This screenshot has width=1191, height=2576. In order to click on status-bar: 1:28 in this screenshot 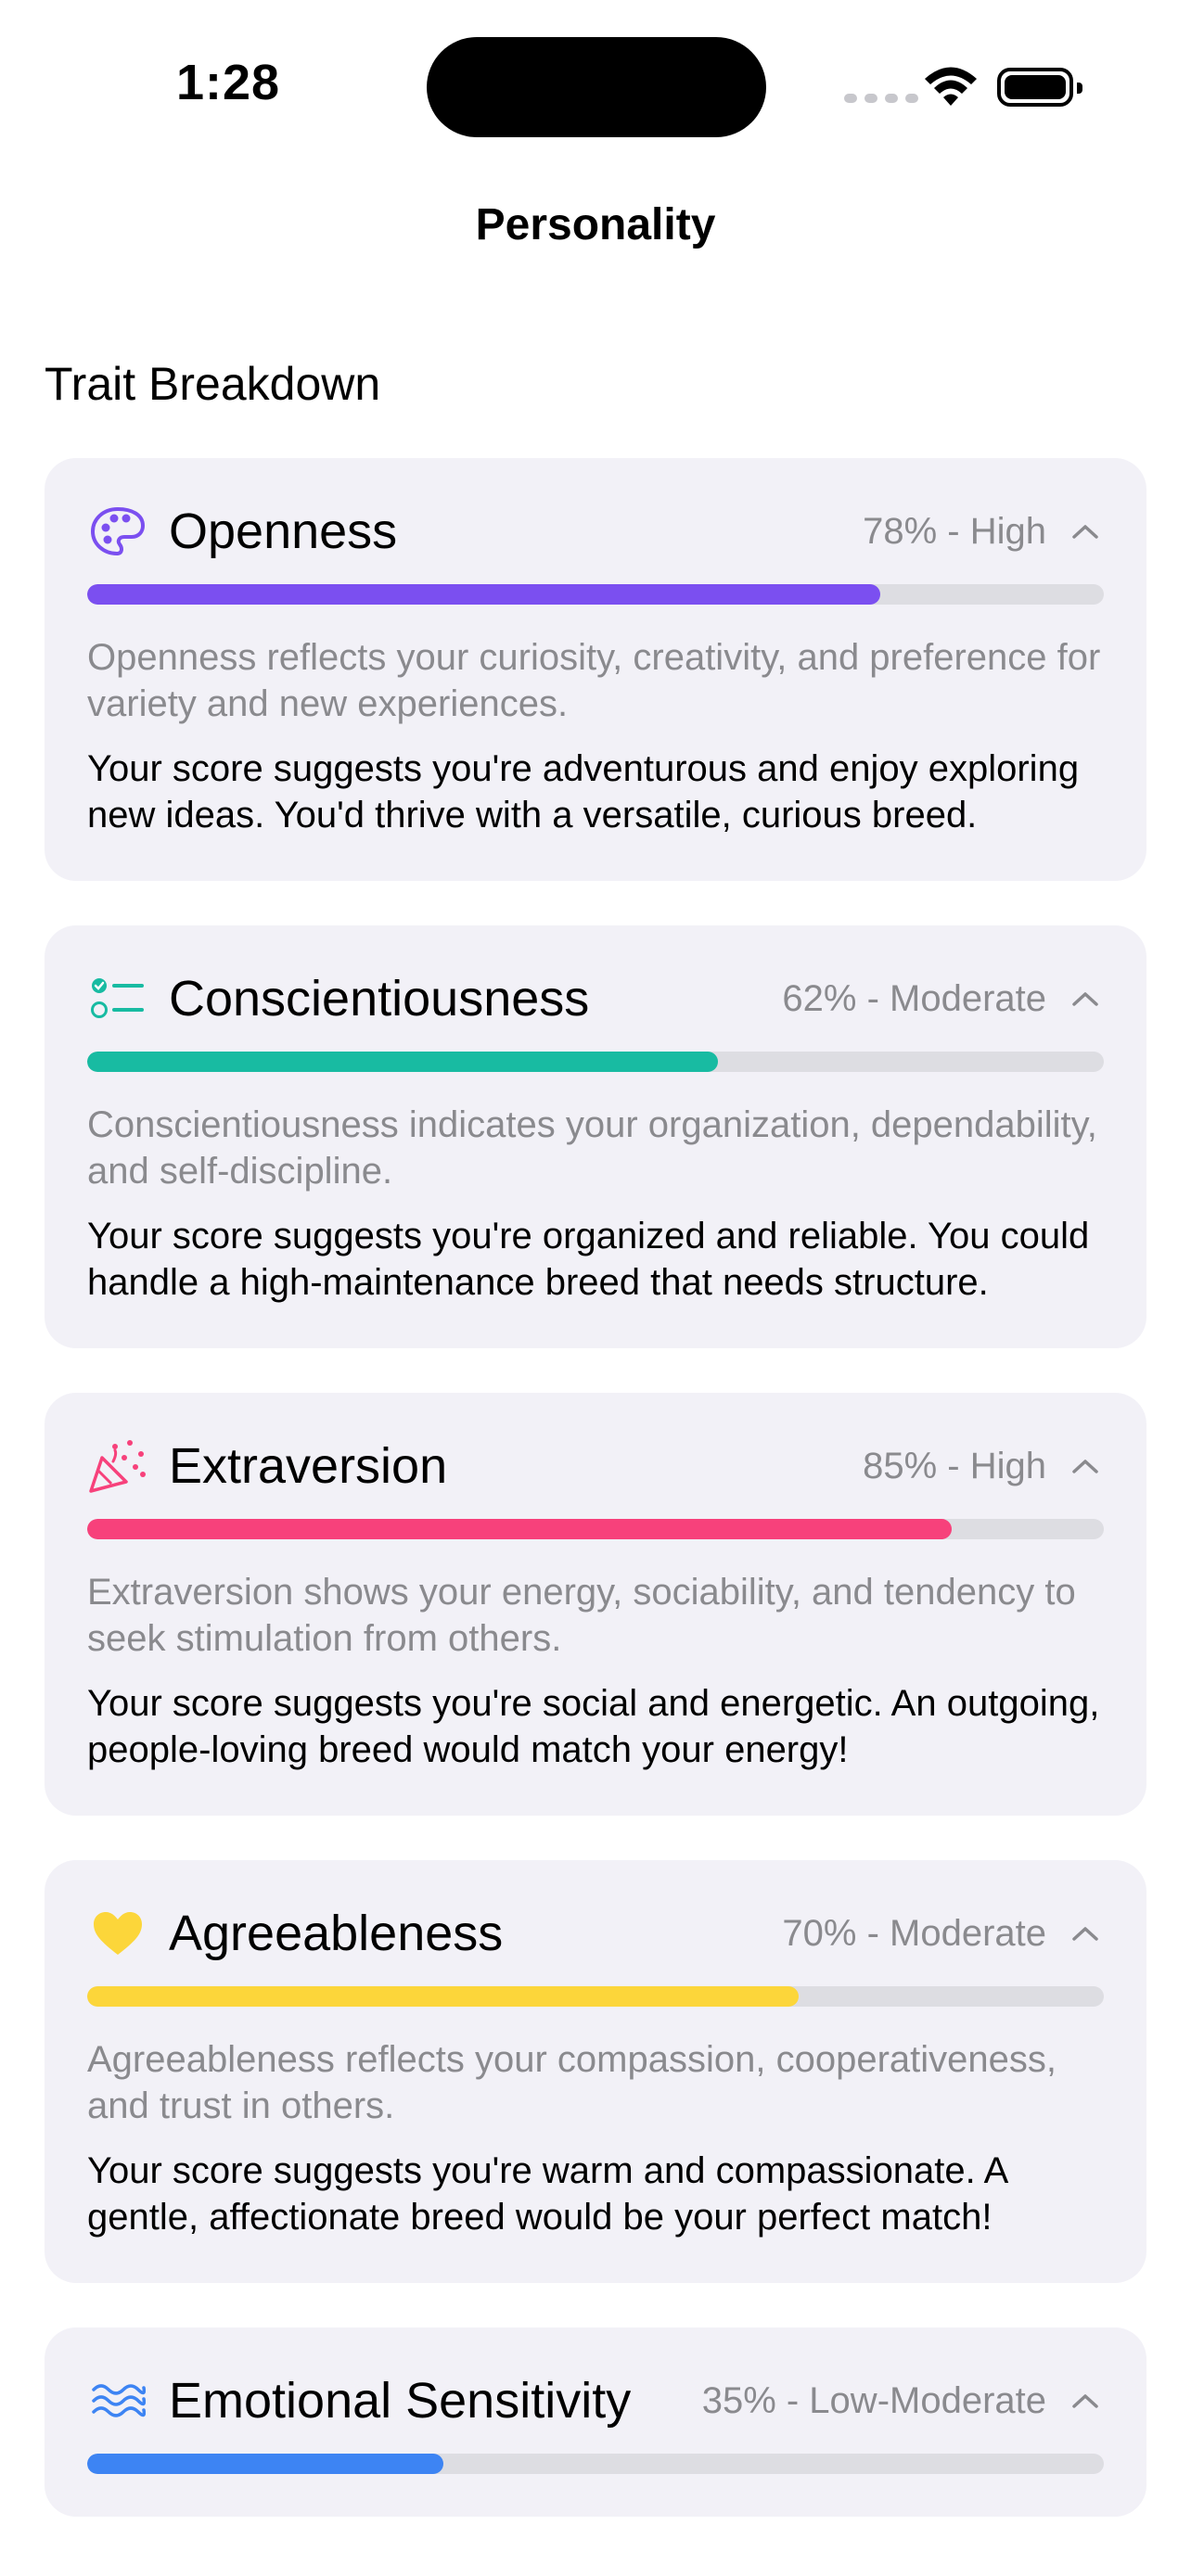, I will do `click(595, 88)`.